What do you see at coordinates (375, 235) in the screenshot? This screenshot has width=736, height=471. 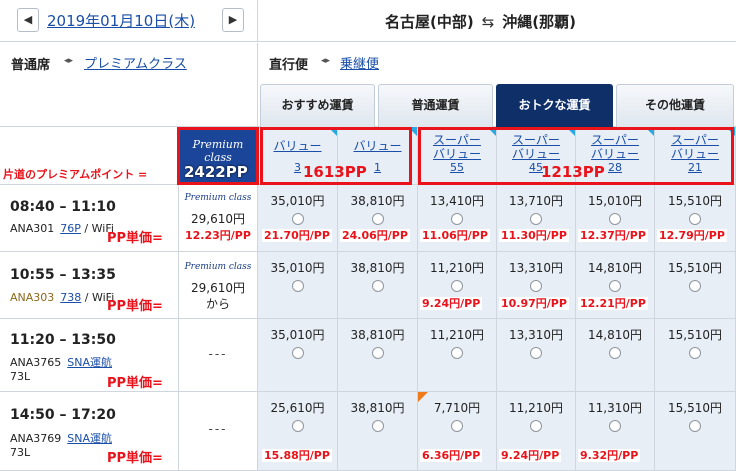 I see `pp-unit-value: 24.06円/PP` at bounding box center [375, 235].